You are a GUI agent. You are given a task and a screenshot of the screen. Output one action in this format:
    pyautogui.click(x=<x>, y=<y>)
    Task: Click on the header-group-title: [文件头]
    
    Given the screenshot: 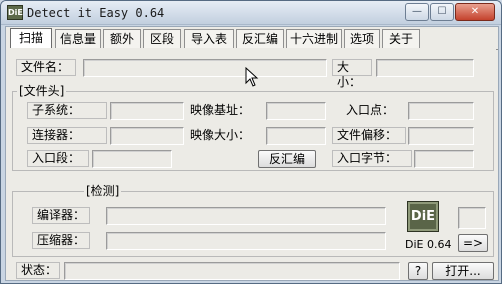 What is the action you would take?
    pyautogui.click(x=42, y=91)
    